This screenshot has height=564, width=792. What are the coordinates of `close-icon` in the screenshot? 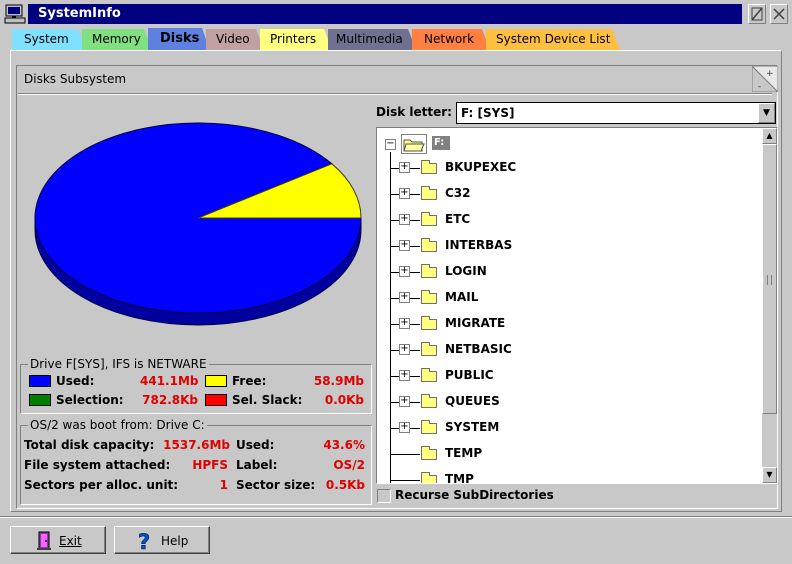 It's located at (779, 14).